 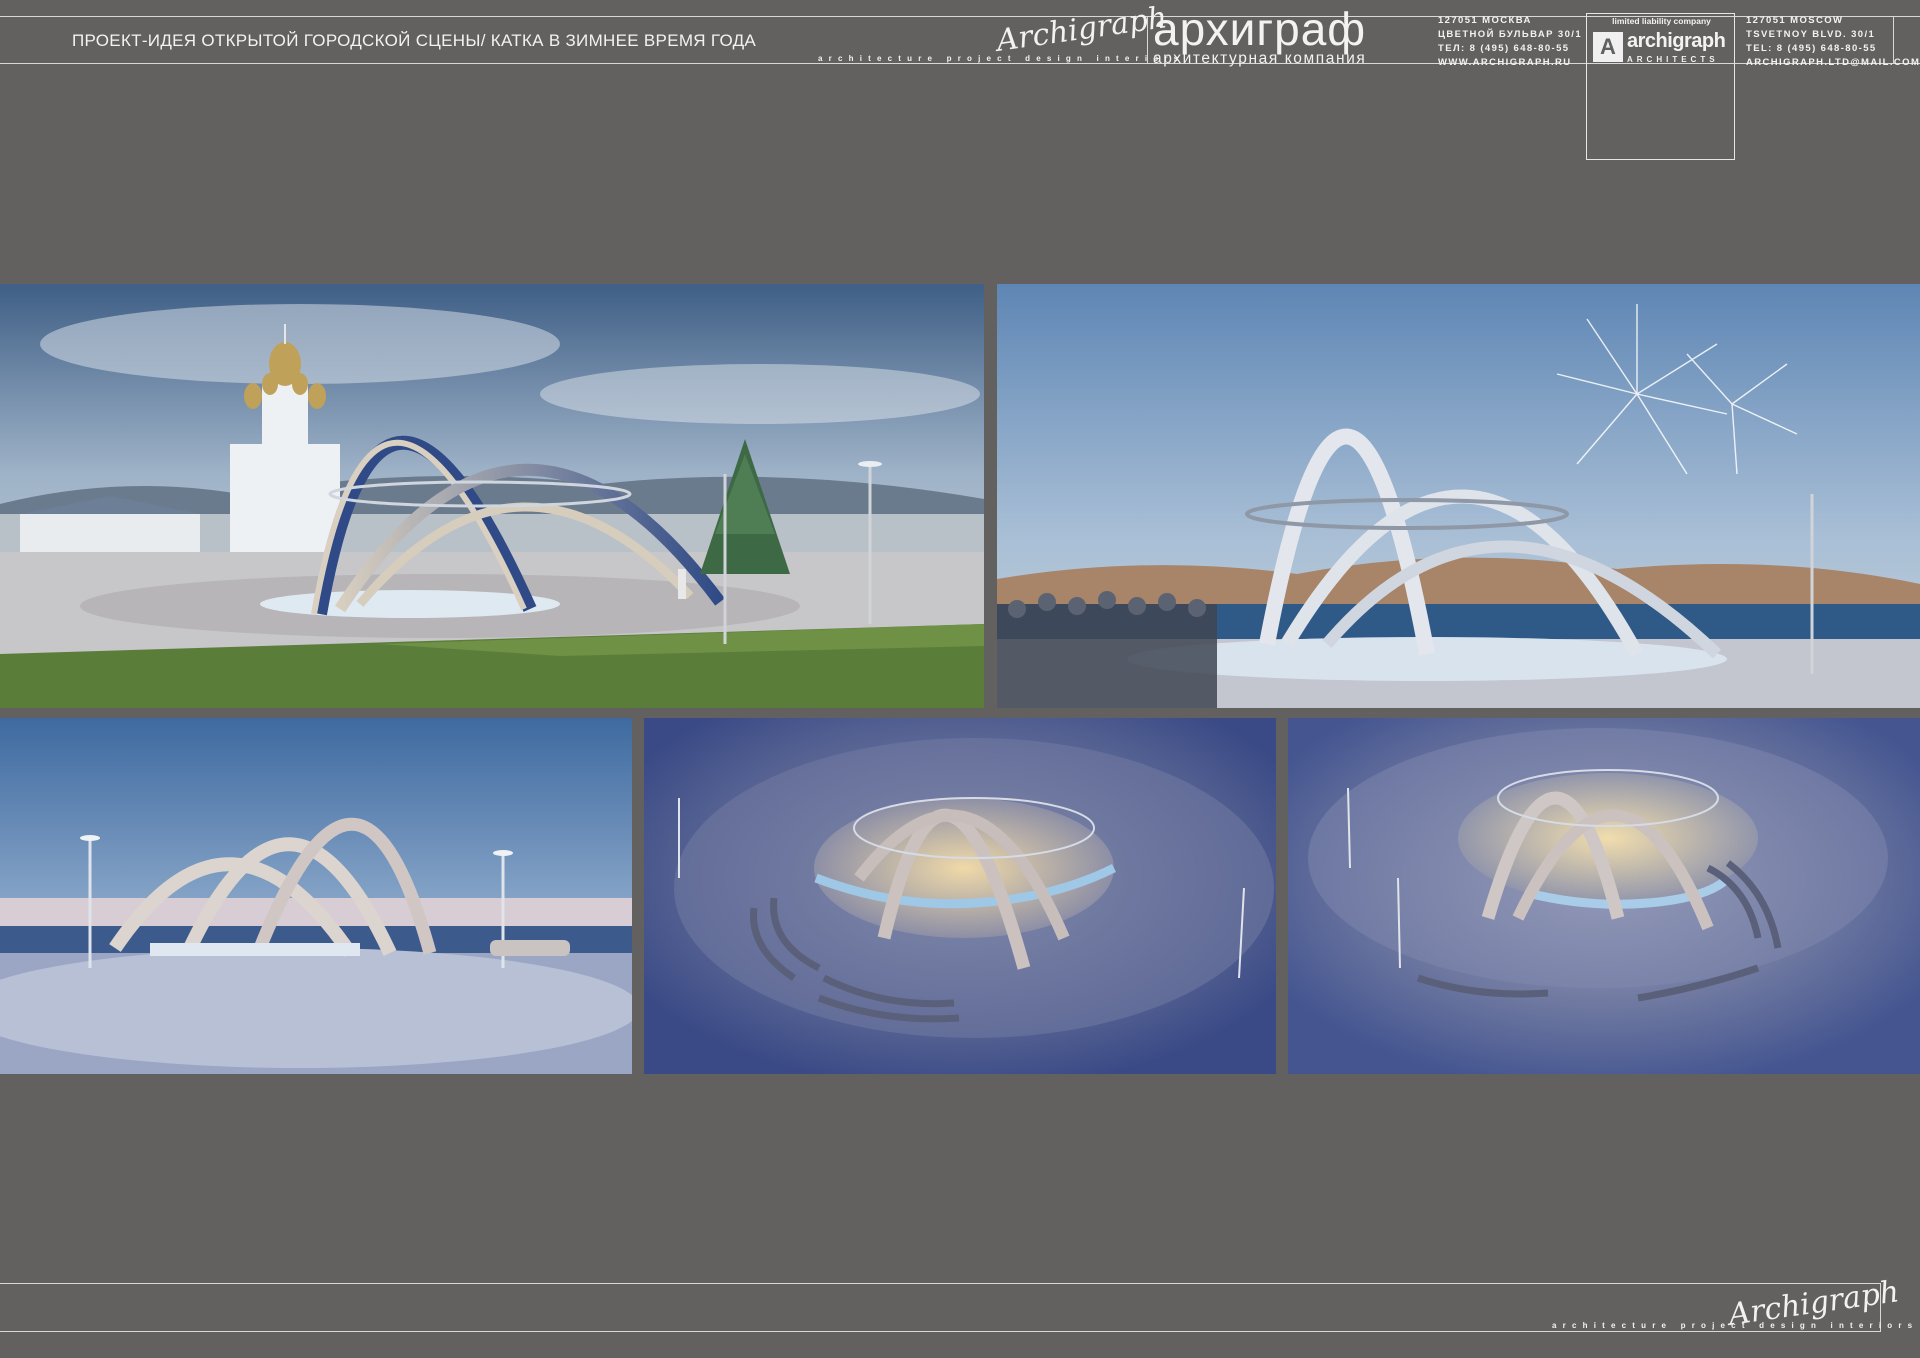 I want to click on render-aerial-right-image, so click(x=1604, y=896).